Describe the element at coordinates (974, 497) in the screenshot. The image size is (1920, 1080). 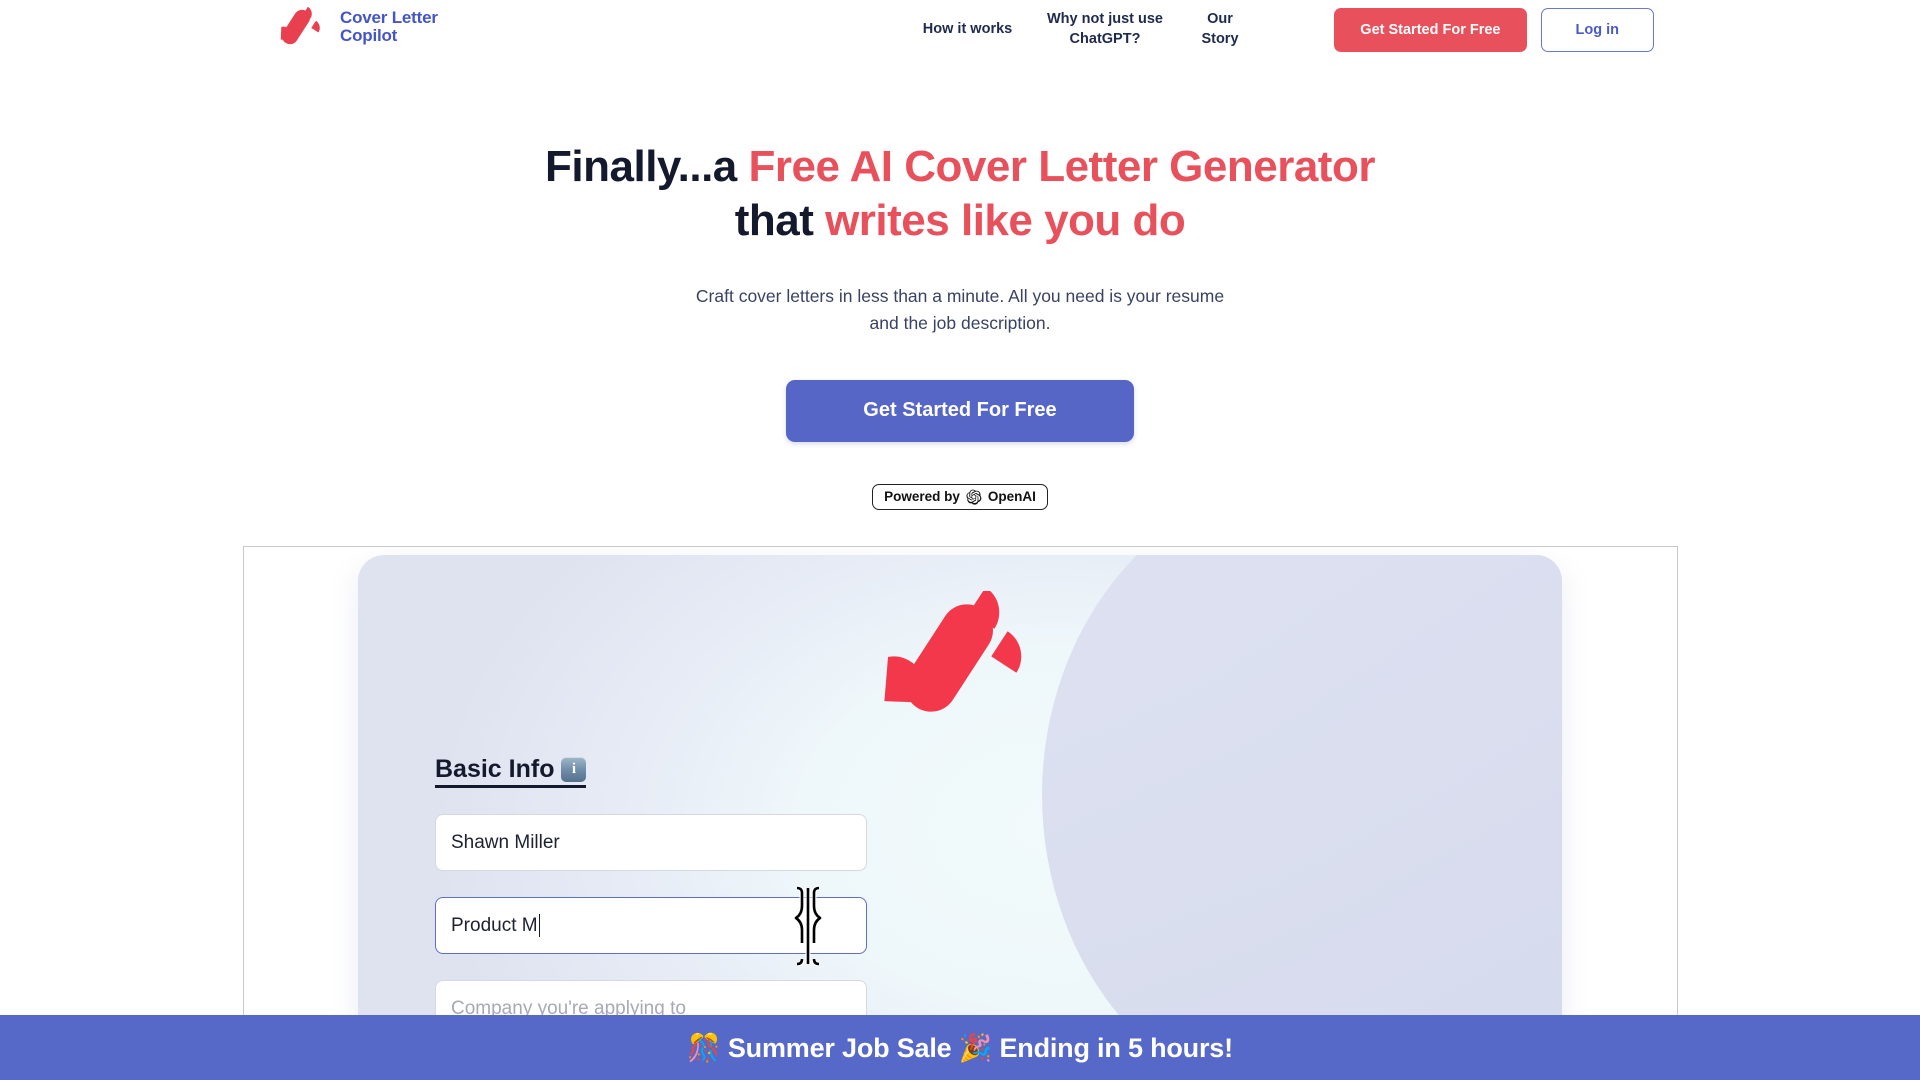
I see `openai-icon` at that location.